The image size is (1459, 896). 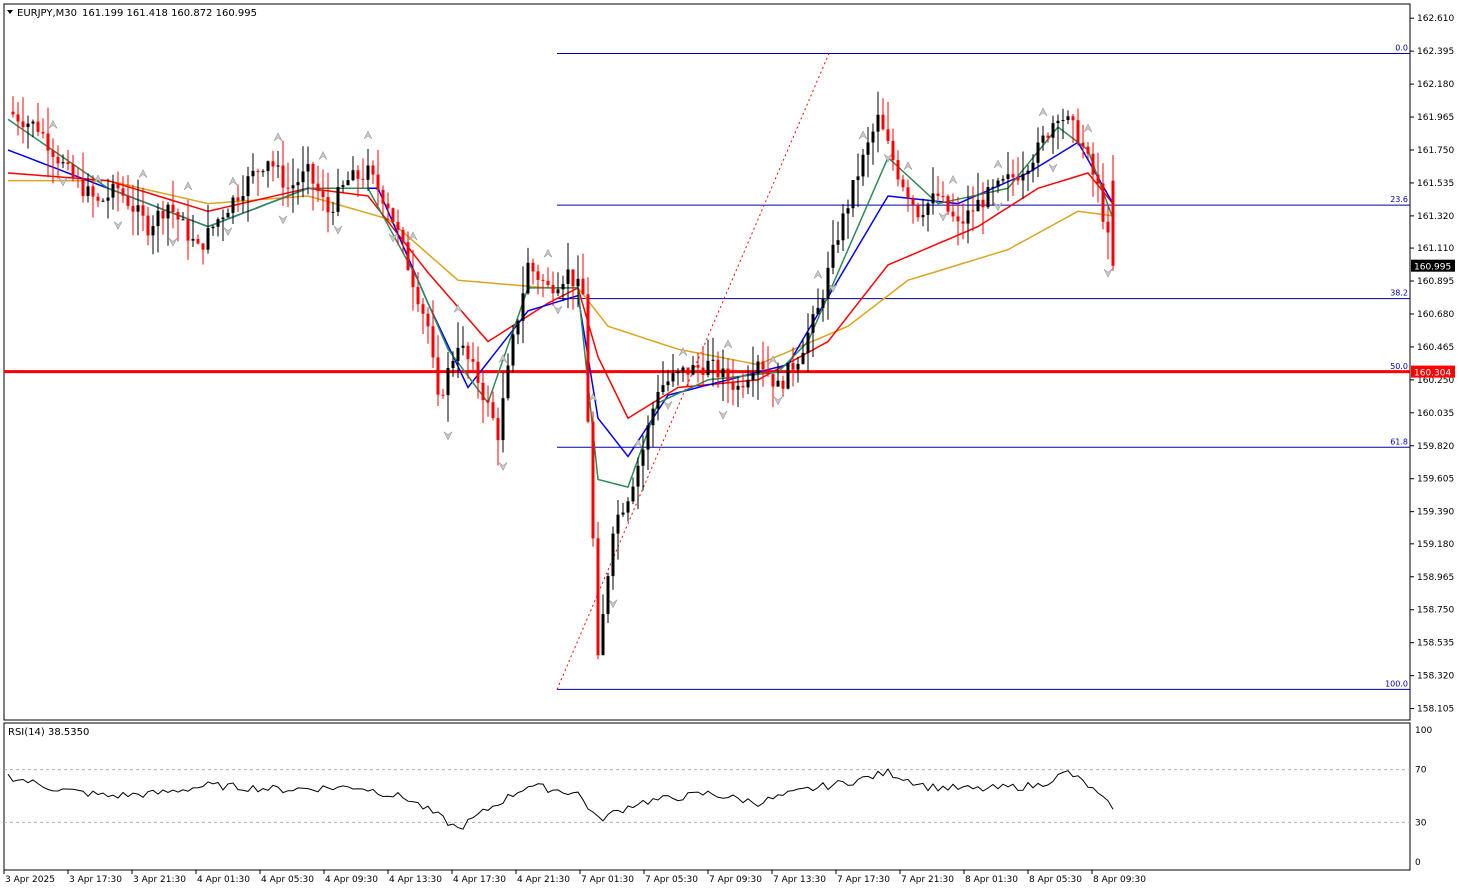 I want to click on price-tick-label: 160.465, so click(x=1435, y=348).